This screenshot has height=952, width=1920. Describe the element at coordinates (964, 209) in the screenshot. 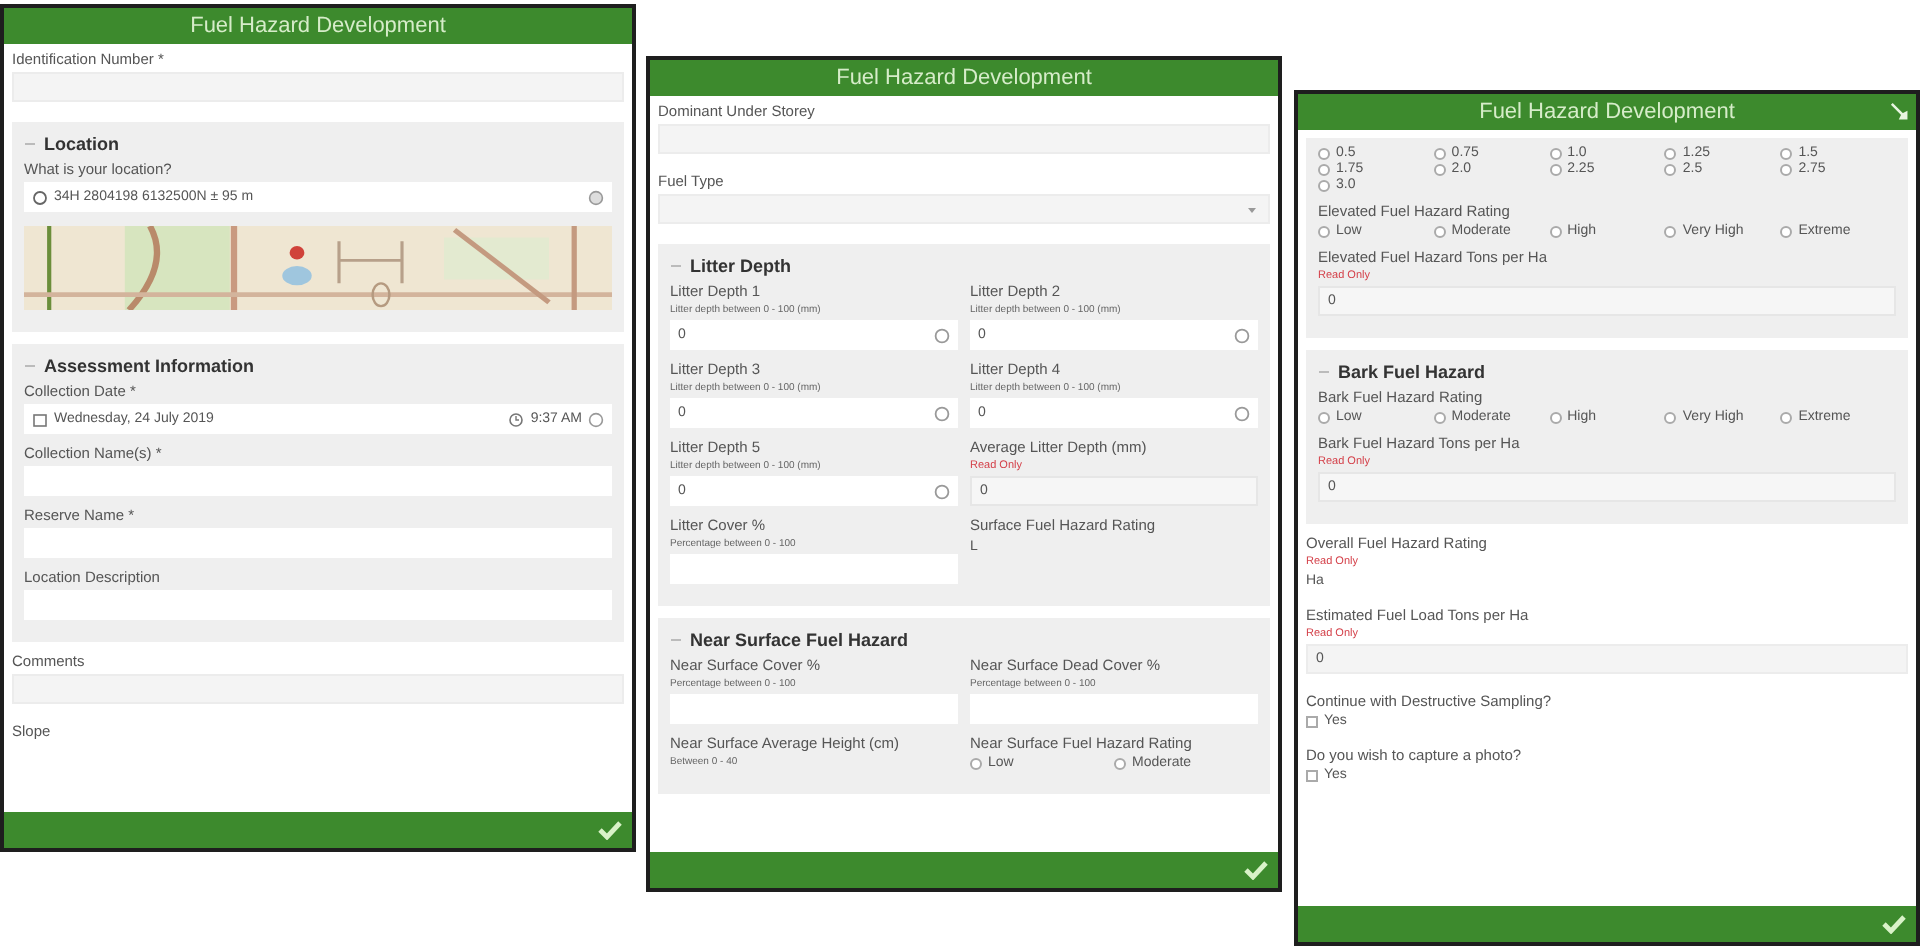

I see `dropdown-field` at that location.